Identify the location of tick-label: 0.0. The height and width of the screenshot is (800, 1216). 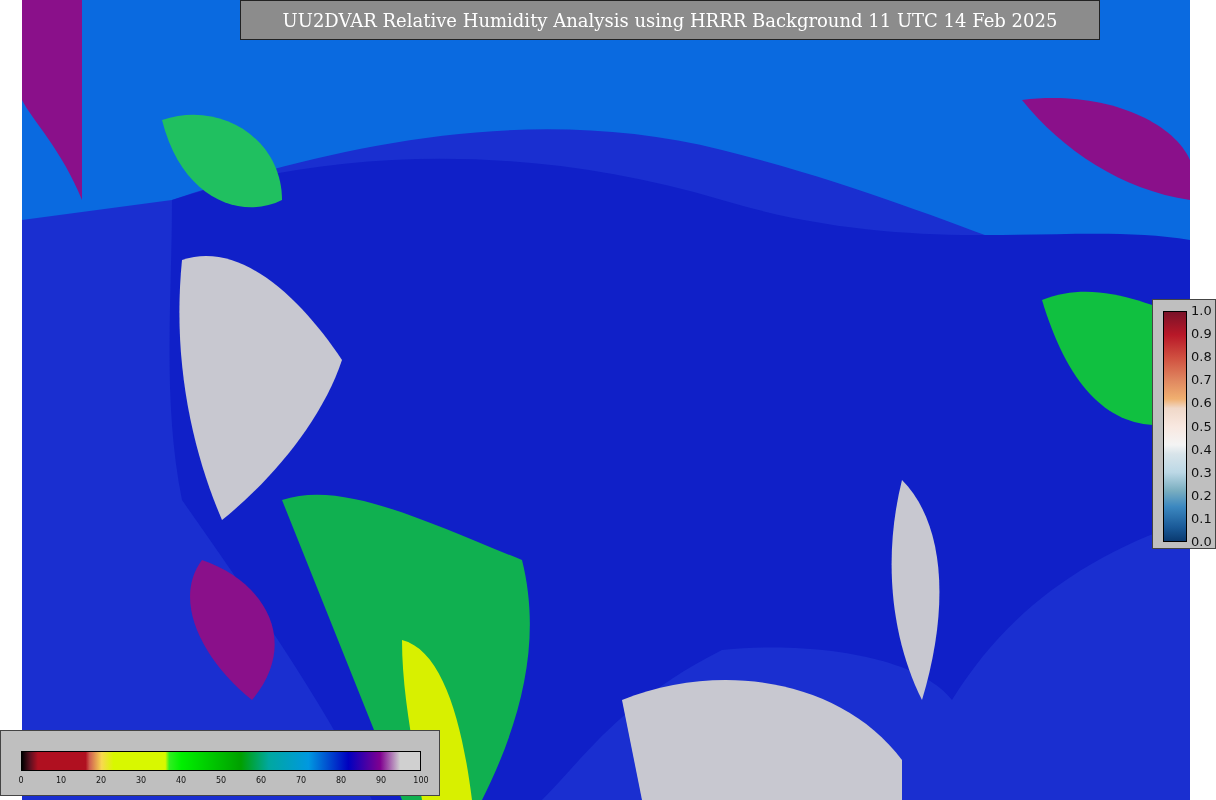
(1201, 542).